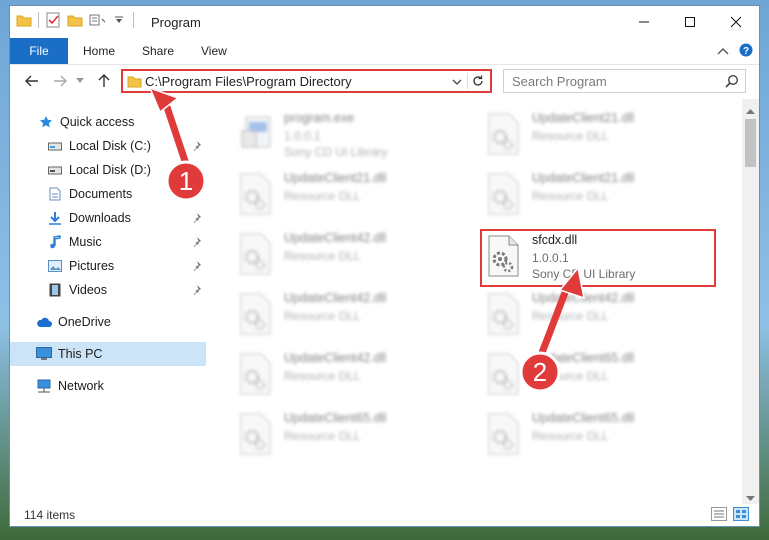 The image size is (769, 540). Describe the element at coordinates (101, 194) in the screenshot. I see `sidebar-item-label: Documents` at that location.